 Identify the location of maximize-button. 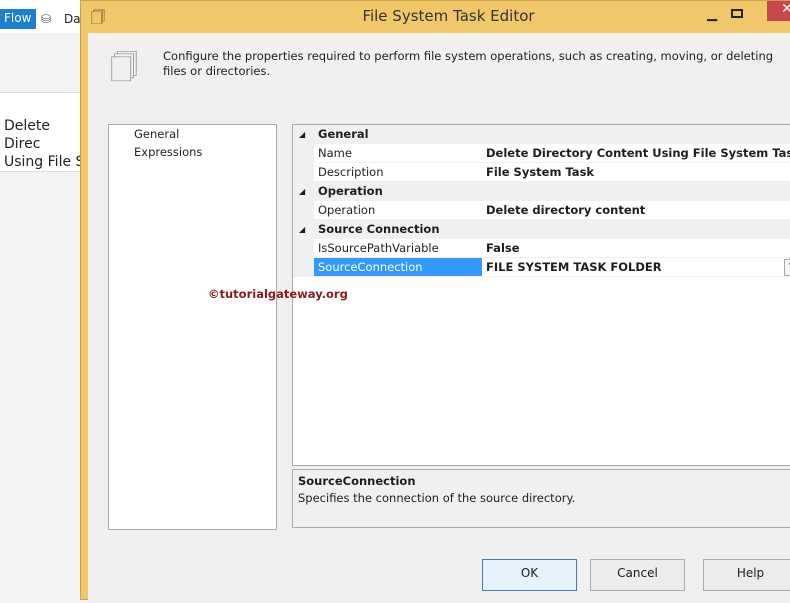
(737, 13).